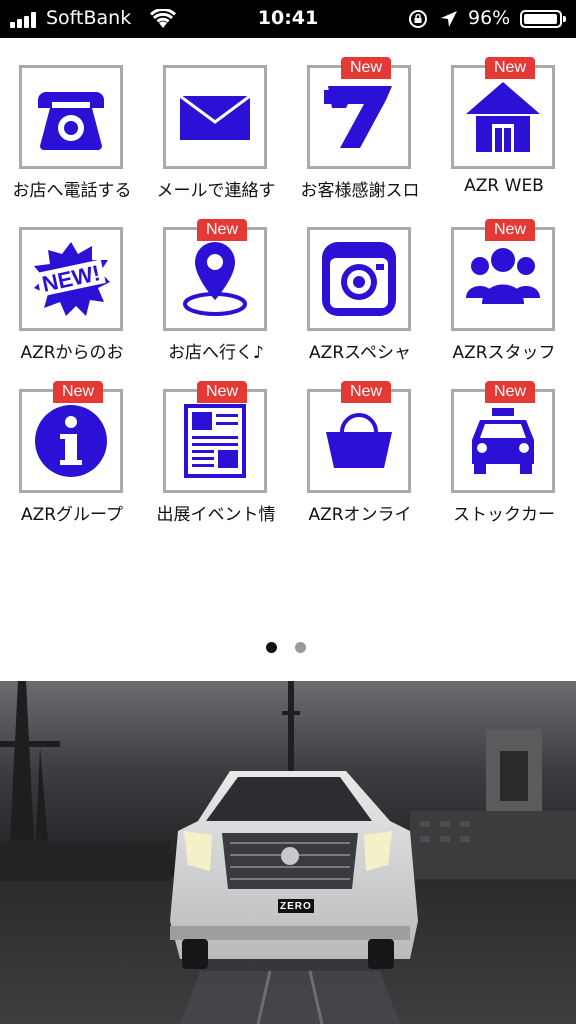  I want to click on page-indicator, so click(291, 649).